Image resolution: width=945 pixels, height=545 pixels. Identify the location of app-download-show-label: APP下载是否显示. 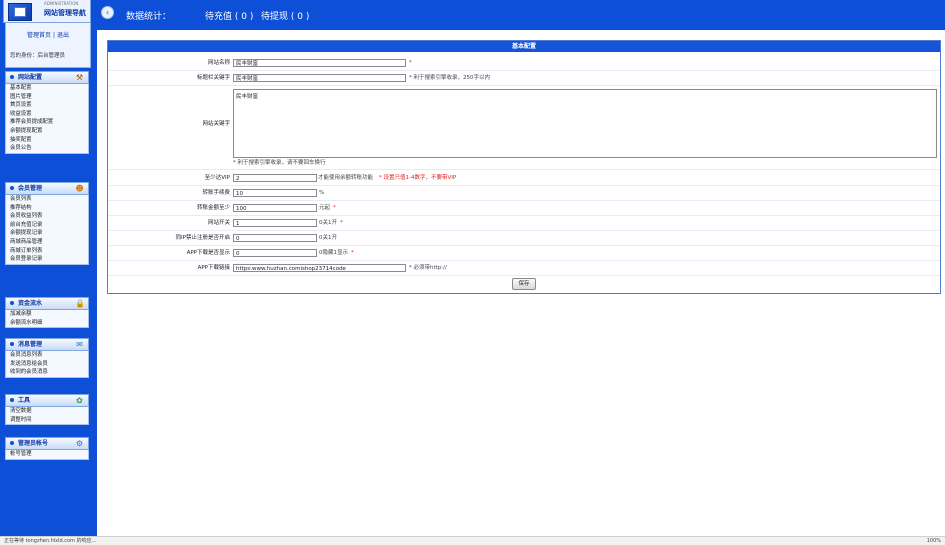
(208, 253).